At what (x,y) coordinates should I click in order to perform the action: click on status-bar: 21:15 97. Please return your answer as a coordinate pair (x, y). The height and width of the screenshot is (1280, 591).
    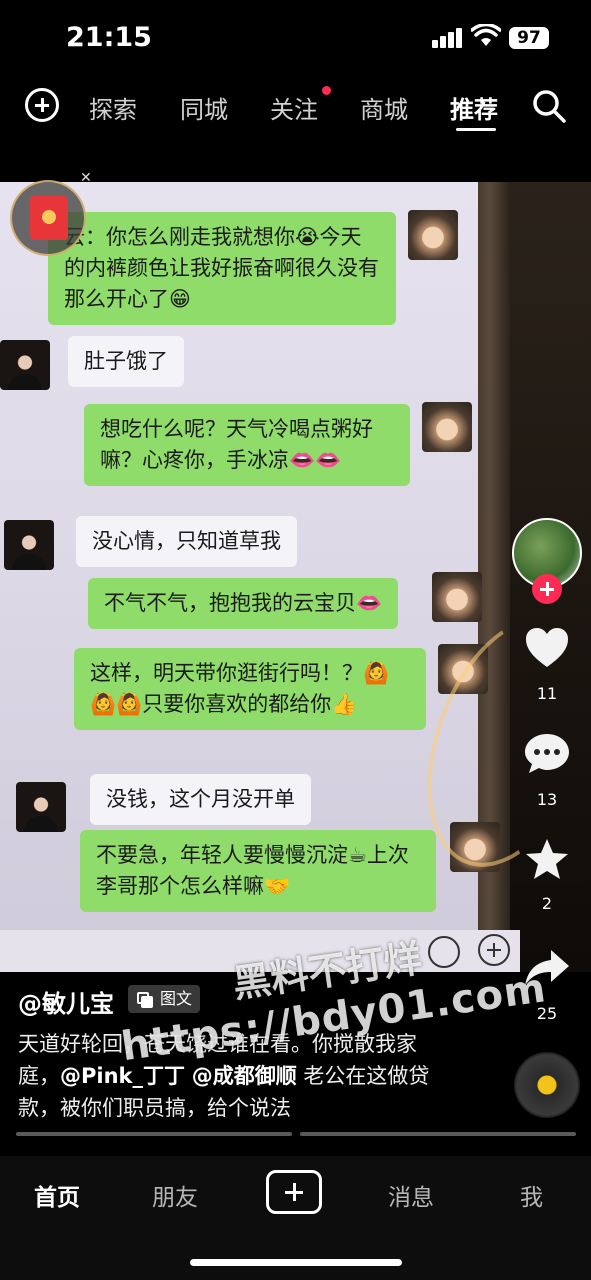
    Looking at the image, I should click on (295, 39).